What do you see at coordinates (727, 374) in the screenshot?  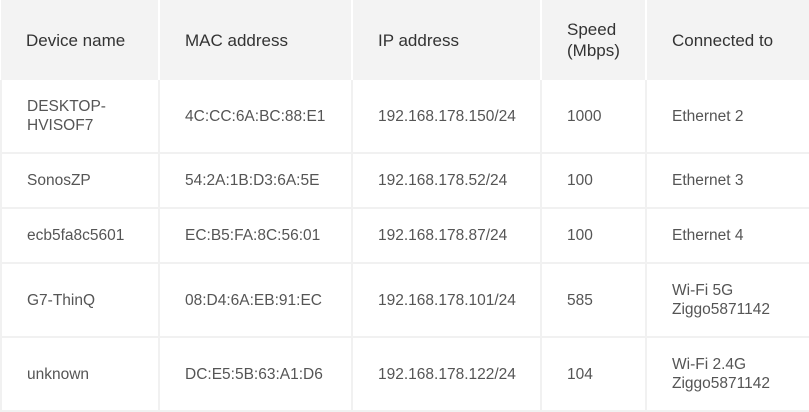 I see `cell-connected-to: Wi-Fi 2.4G Ziggo5871142` at bounding box center [727, 374].